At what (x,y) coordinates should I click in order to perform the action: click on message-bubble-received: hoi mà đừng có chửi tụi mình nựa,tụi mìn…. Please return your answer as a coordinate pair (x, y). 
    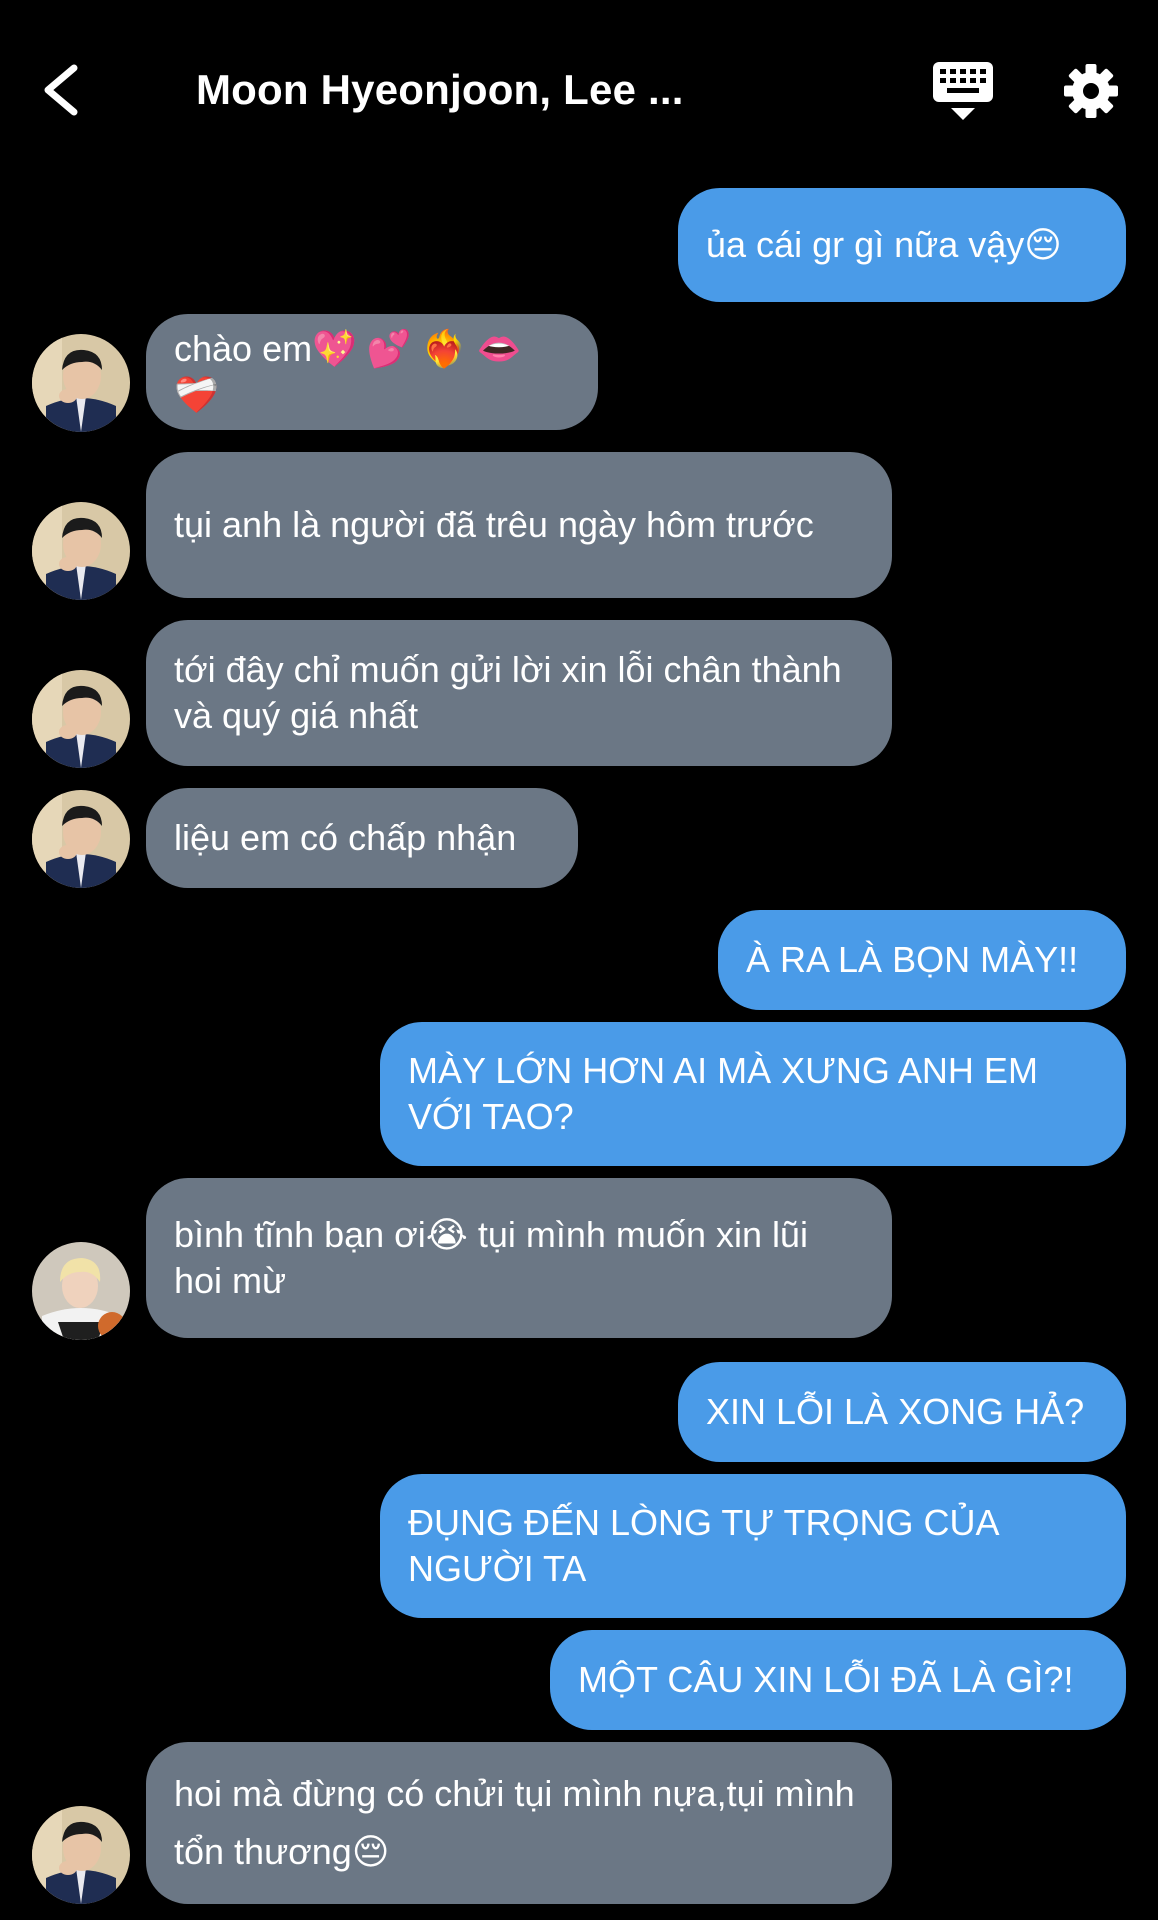
    Looking at the image, I should click on (519, 1823).